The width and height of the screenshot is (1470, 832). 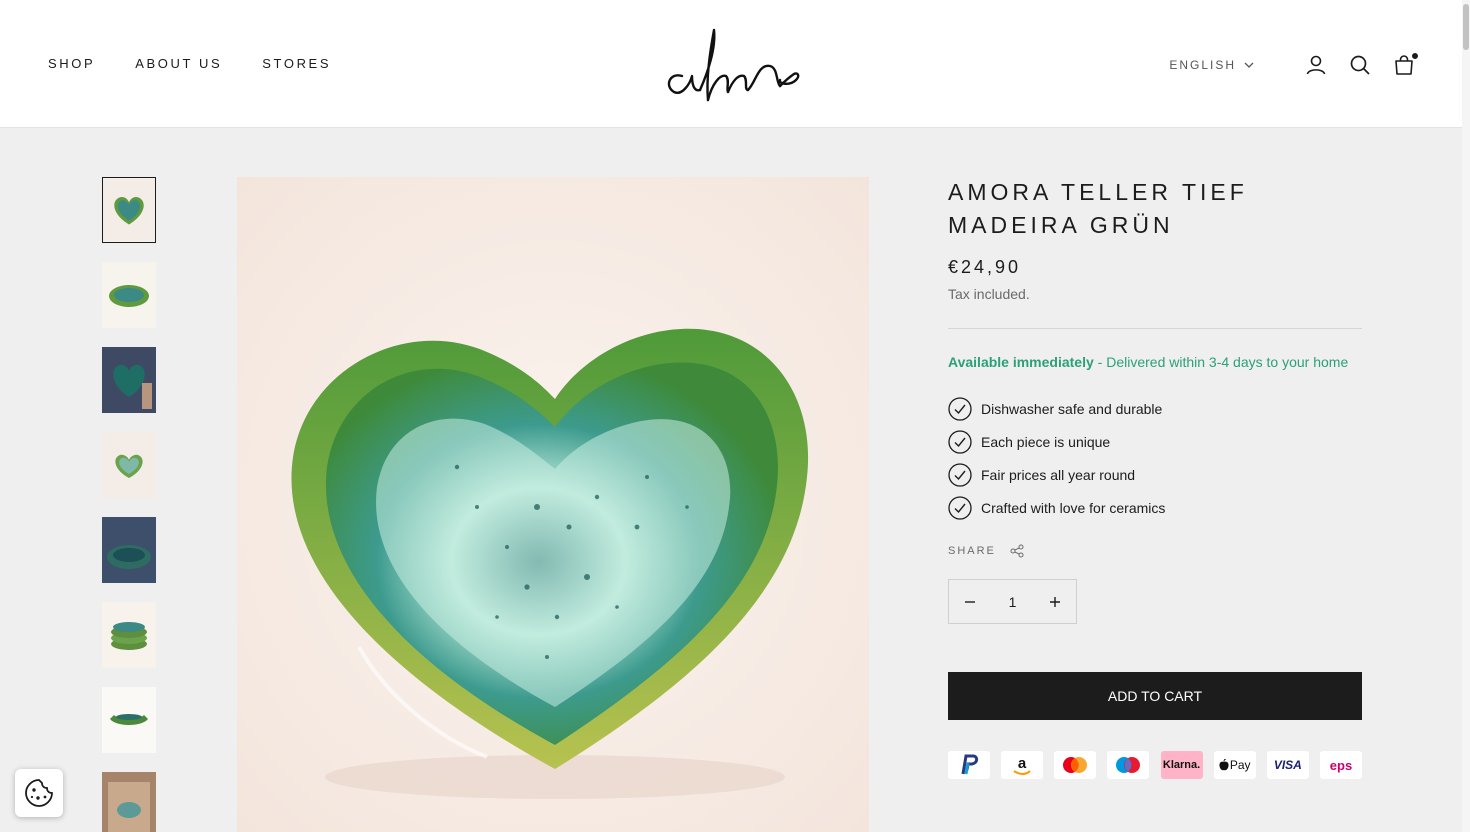 I want to click on brand-logo, so click(x=732, y=64).